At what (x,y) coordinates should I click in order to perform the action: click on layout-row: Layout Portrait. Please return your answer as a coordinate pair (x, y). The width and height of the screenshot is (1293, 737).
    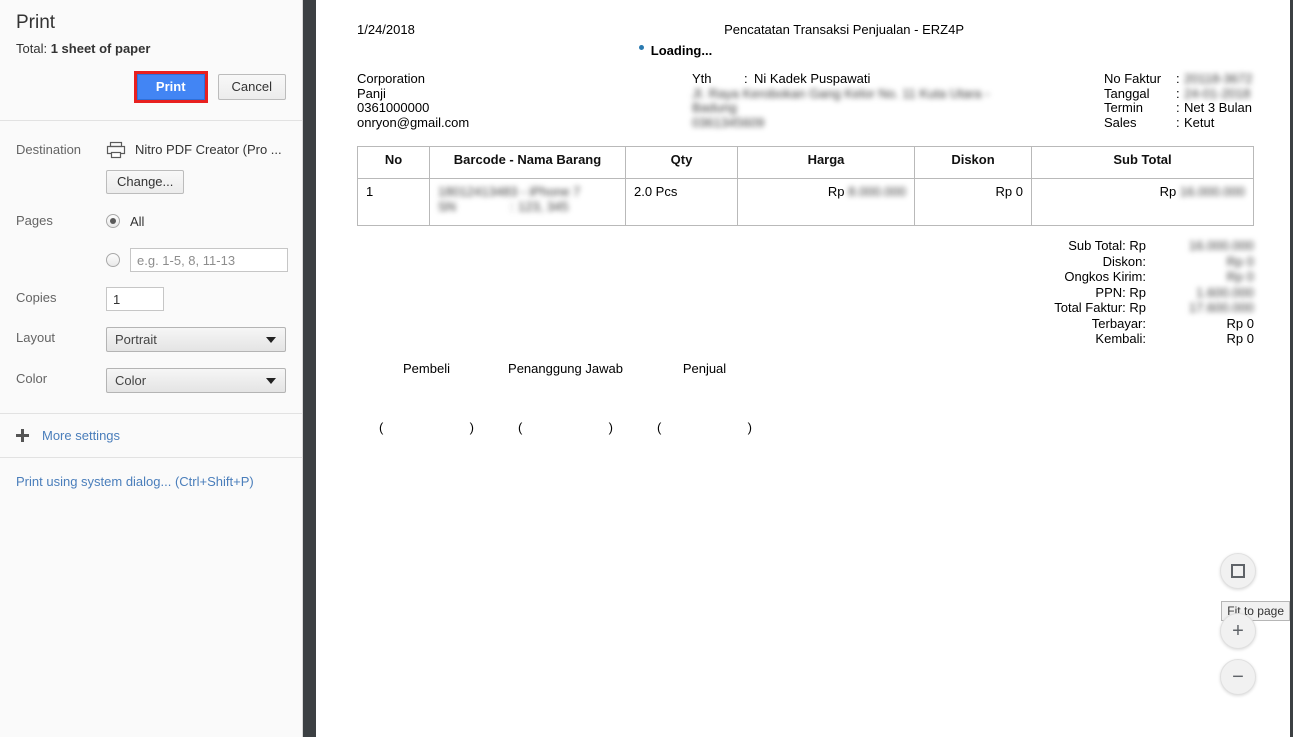
    Looking at the image, I should click on (151, 331).